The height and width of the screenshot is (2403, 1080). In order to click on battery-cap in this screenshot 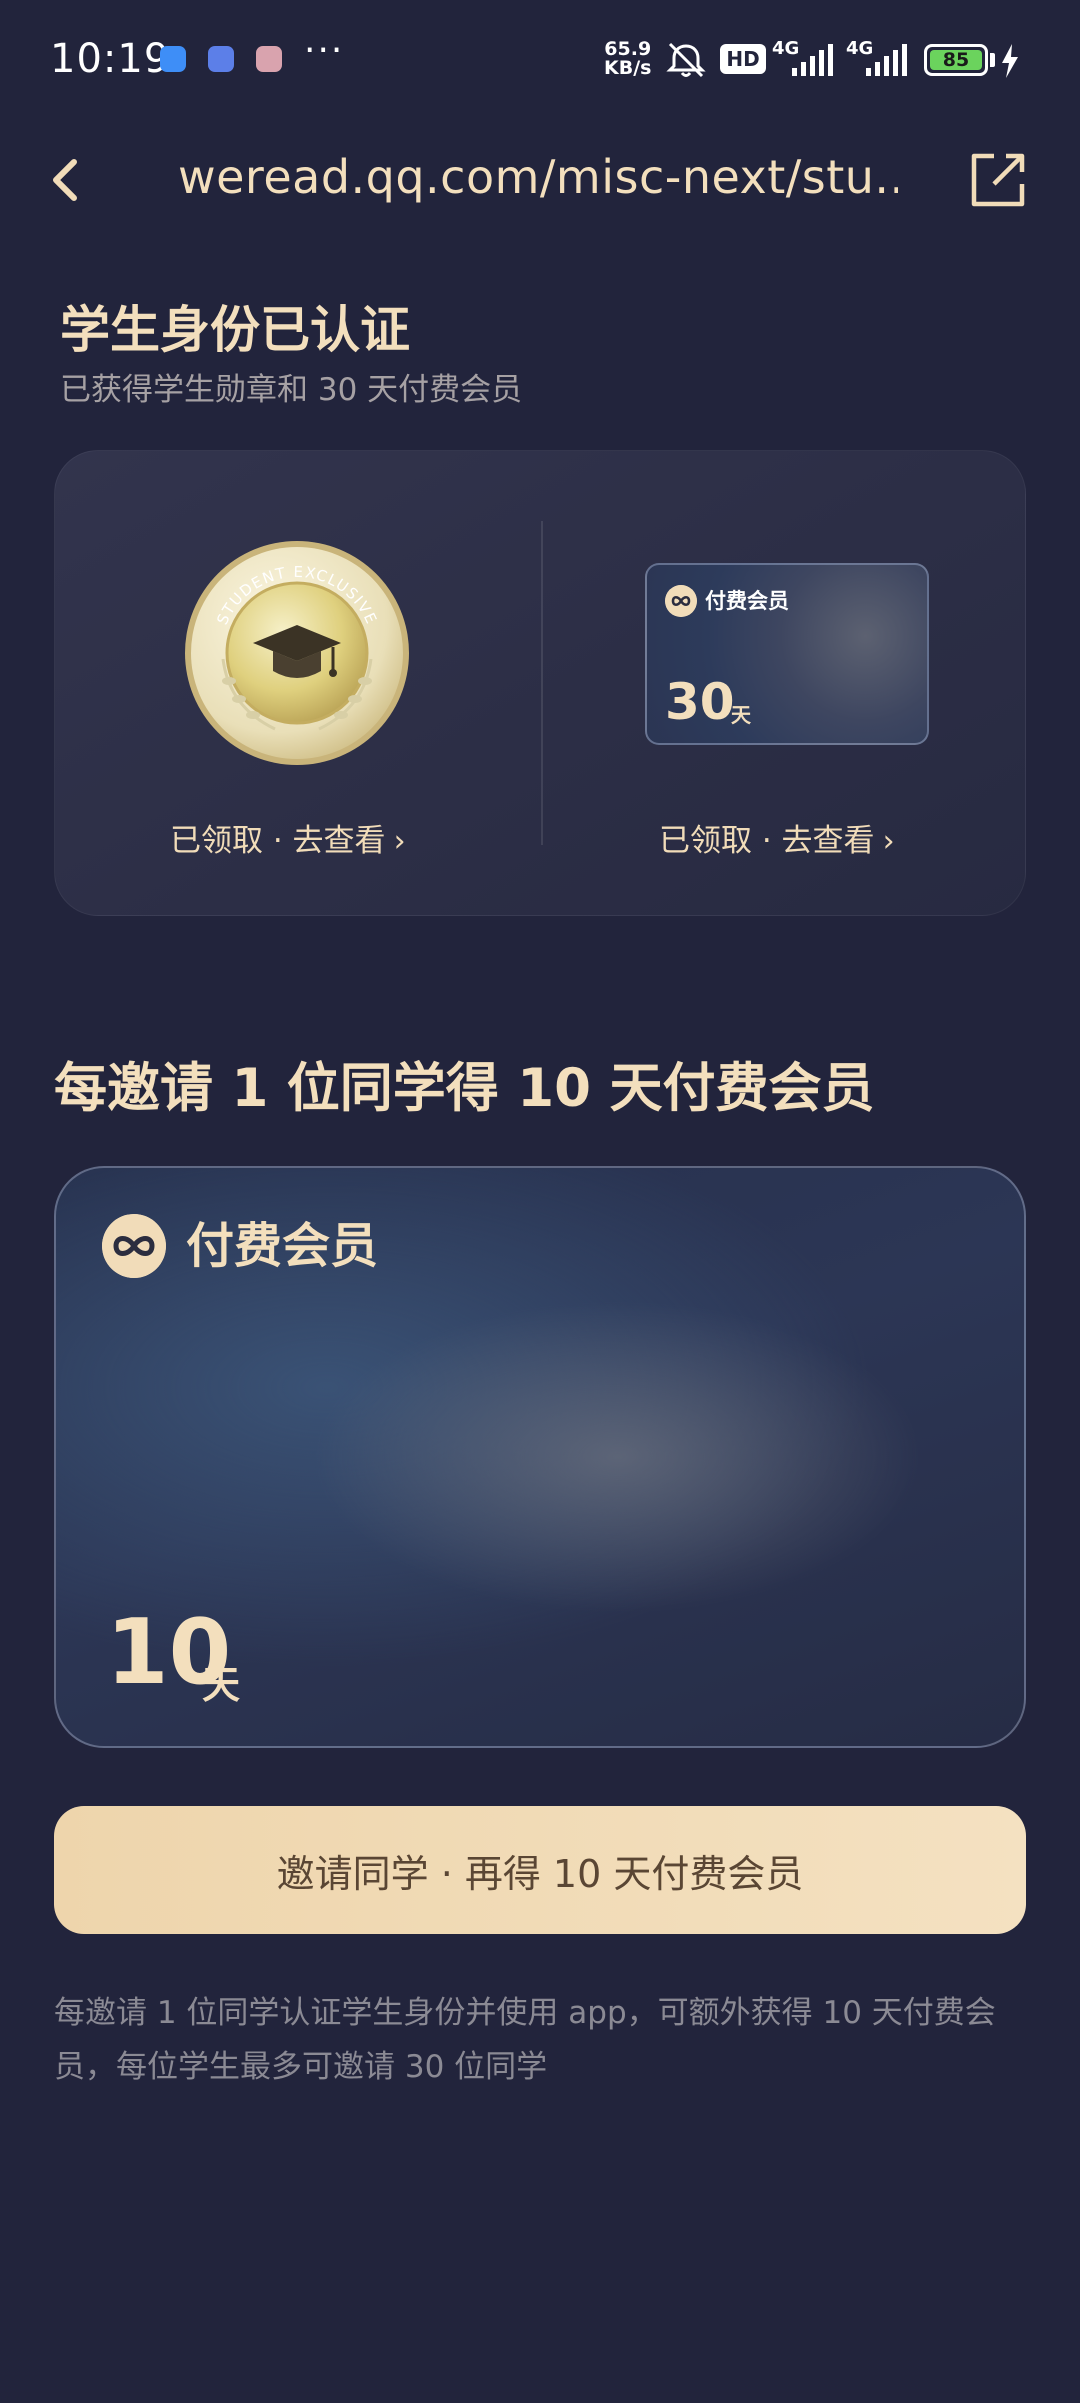, I will do `click(992, 60)`.